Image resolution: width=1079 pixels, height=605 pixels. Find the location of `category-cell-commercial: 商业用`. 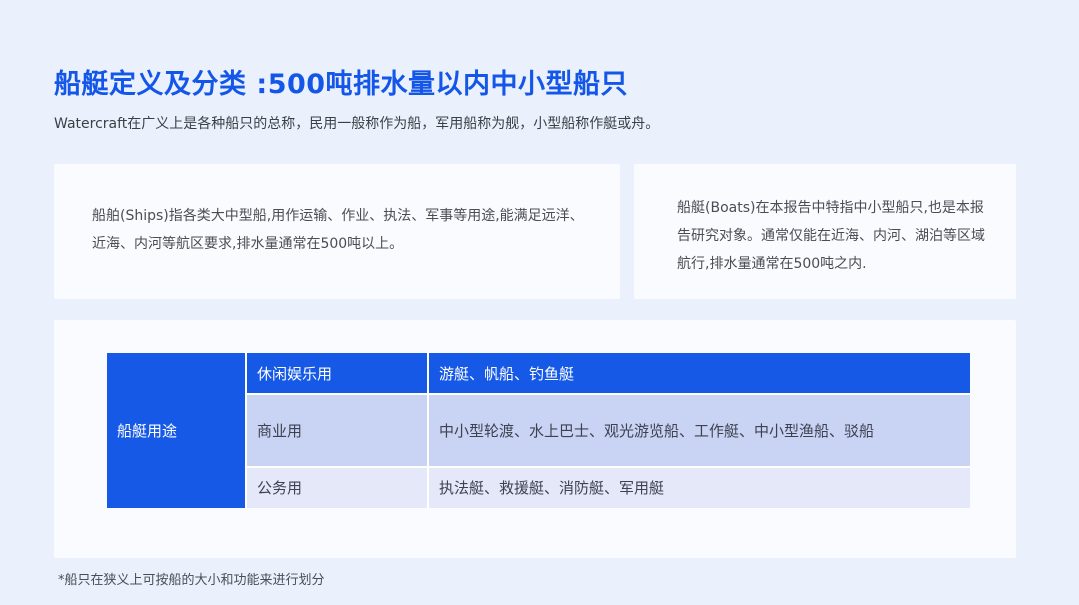

category-cell-commercial: 商业用 is located at coordinates (338, 431).